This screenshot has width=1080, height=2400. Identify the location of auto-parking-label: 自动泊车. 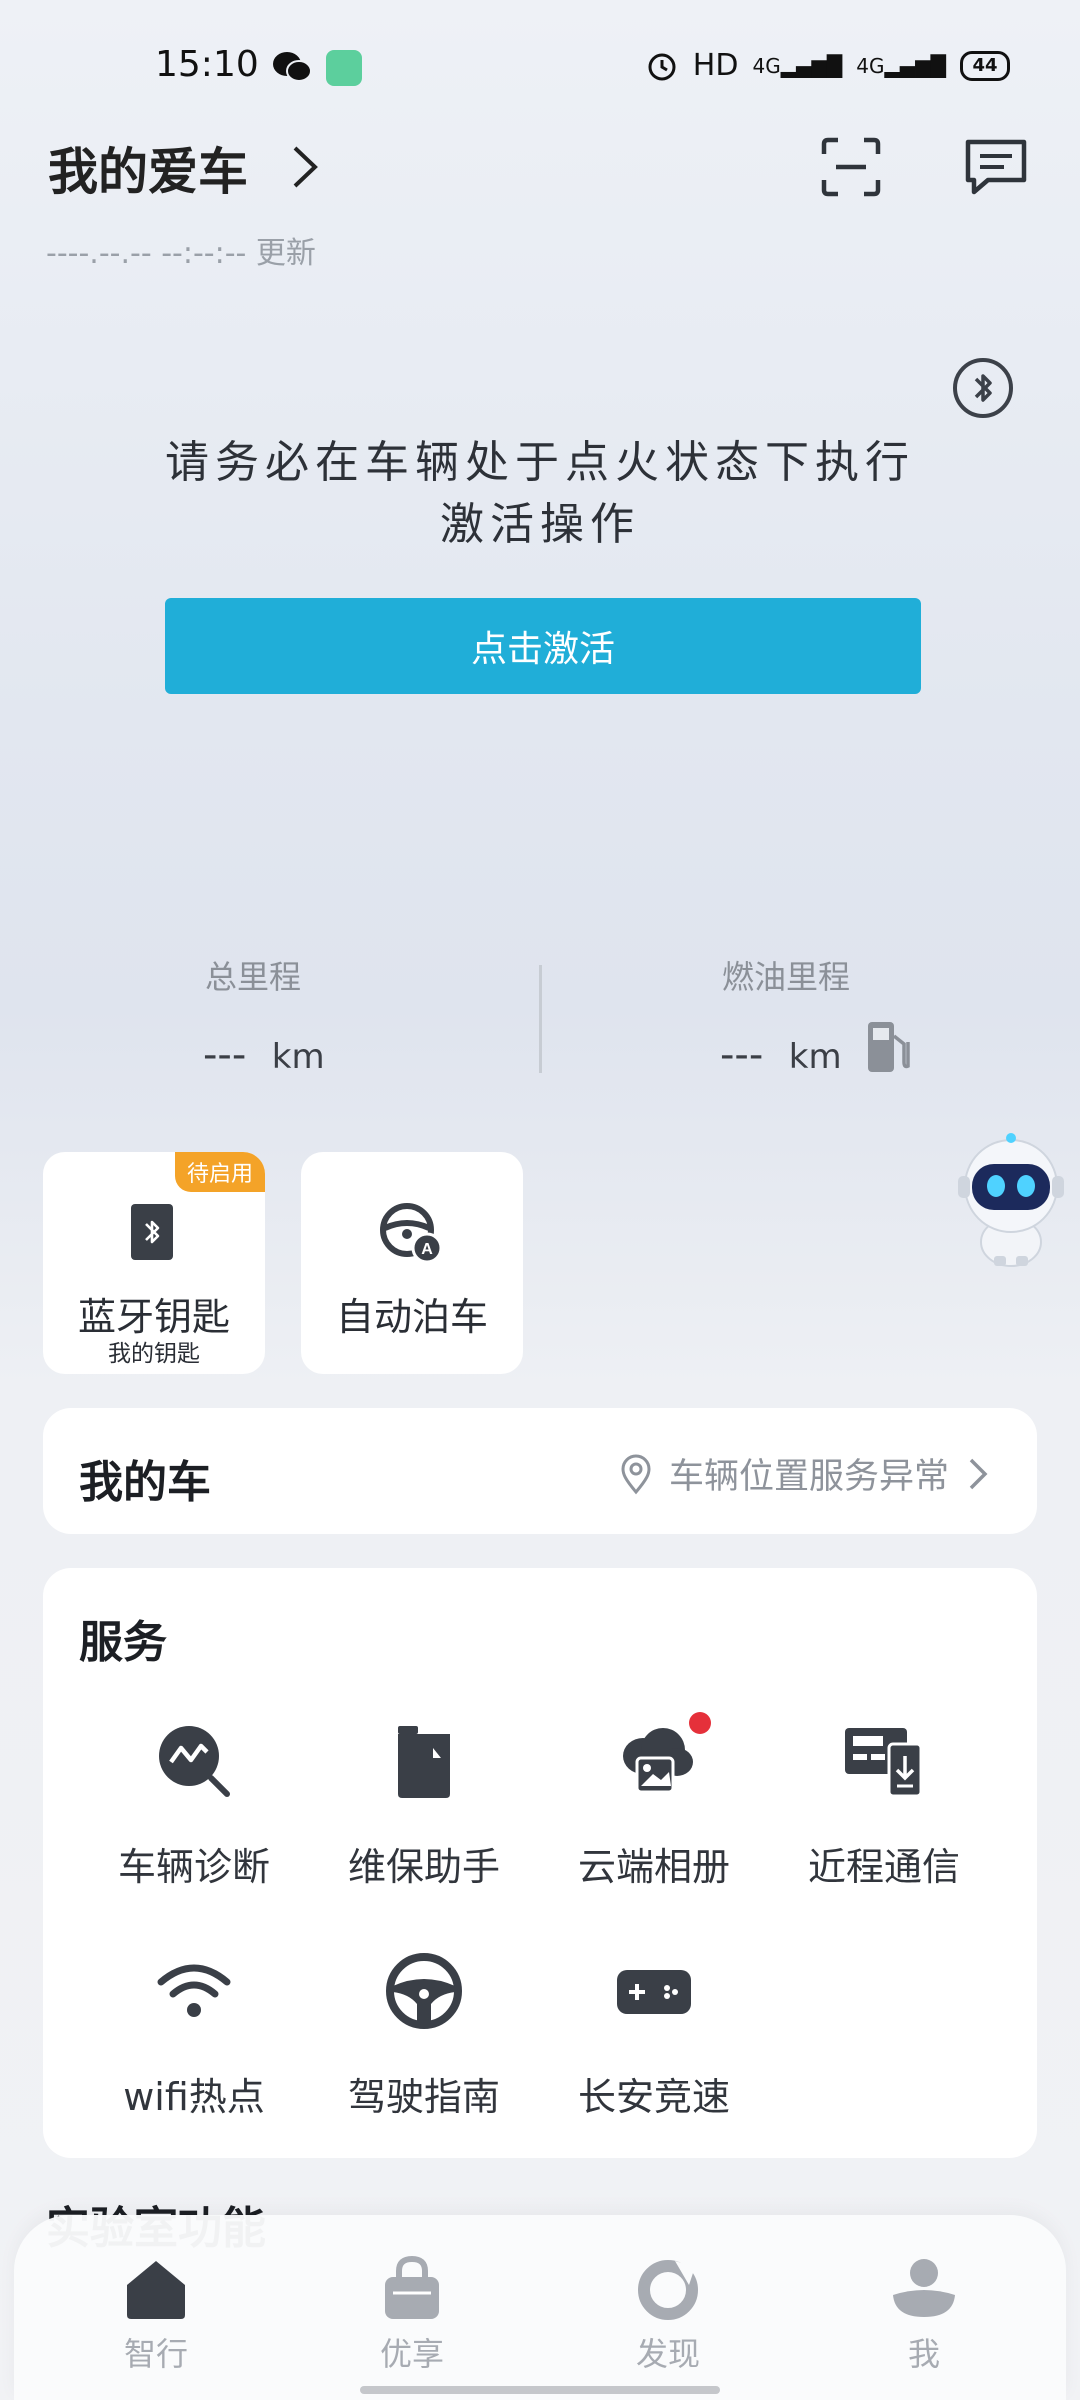
(411, 1317).